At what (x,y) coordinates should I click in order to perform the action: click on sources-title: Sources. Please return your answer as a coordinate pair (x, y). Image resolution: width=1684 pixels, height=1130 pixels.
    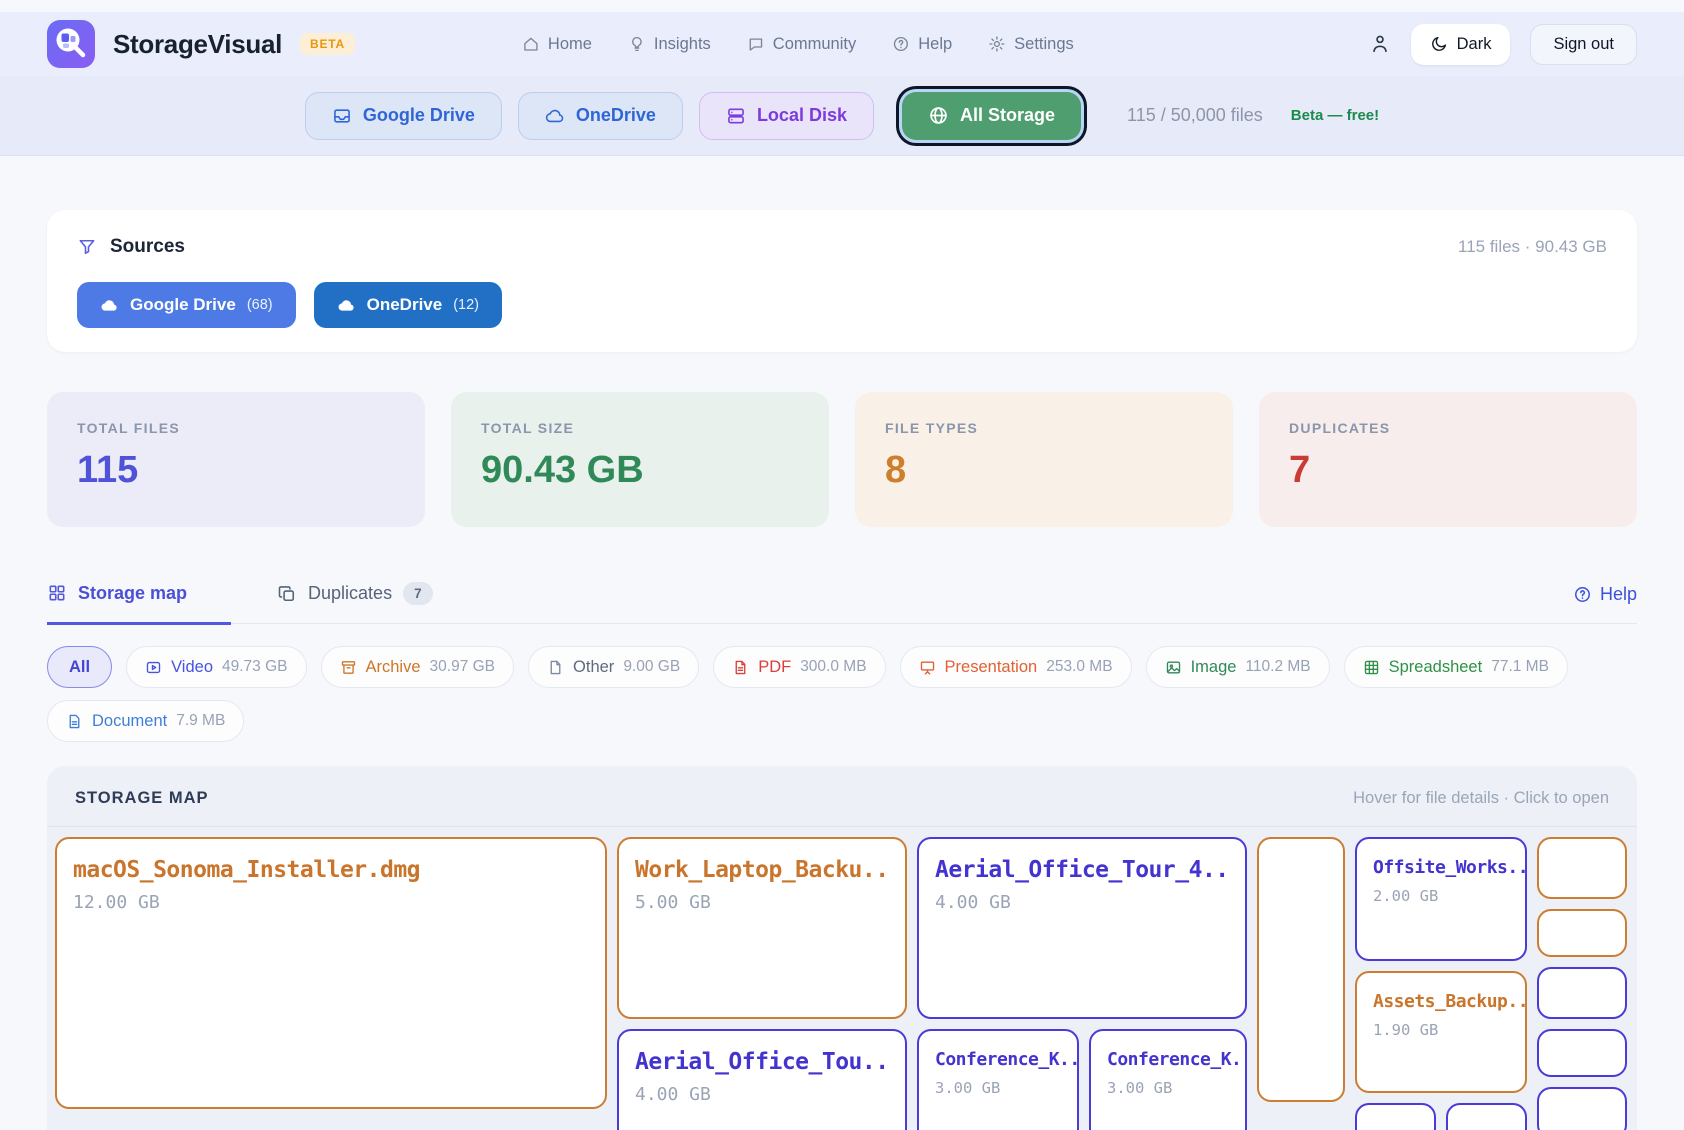
    Looking at the image, I should click on (147, 246).